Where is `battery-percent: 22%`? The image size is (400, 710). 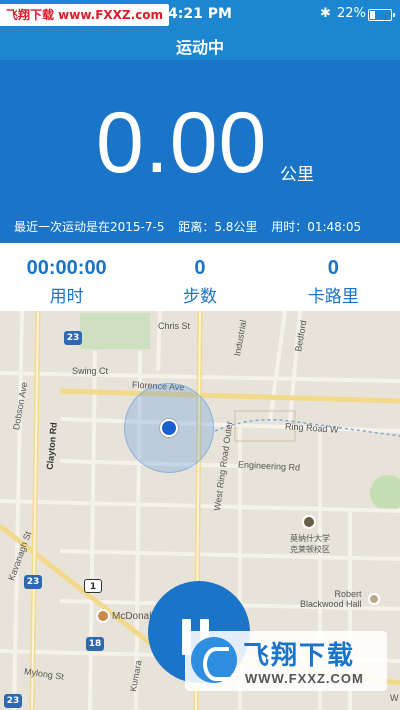 battery-percent: 22% is located at coordinates (351, 13).